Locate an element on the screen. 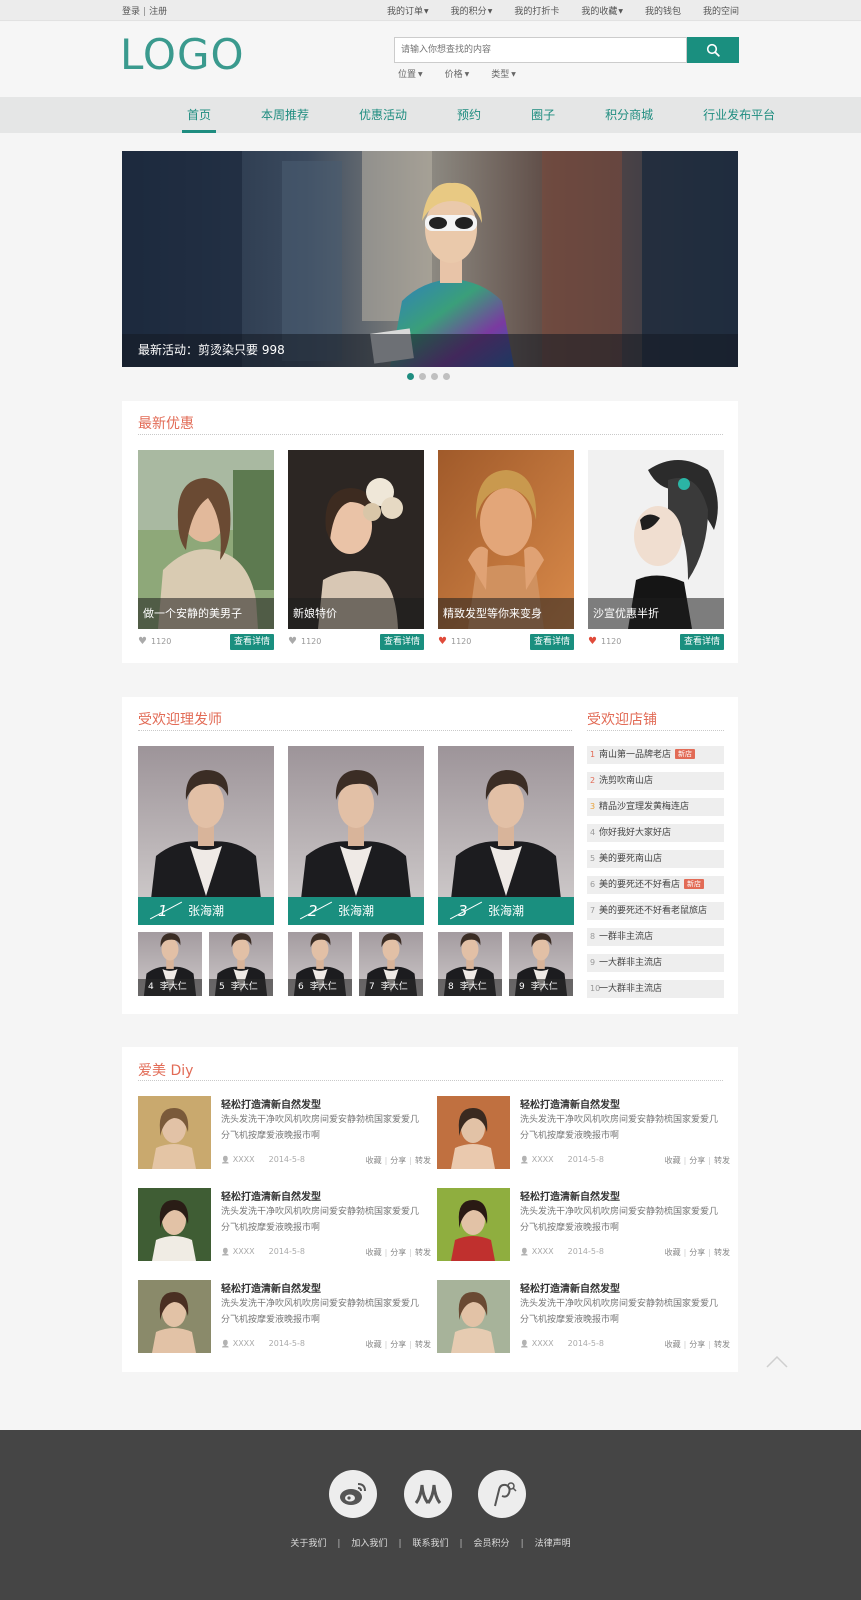 The width and height of the screenshot is (861, 1600). back-to-top-icon is located at coordinates (777, 1361).